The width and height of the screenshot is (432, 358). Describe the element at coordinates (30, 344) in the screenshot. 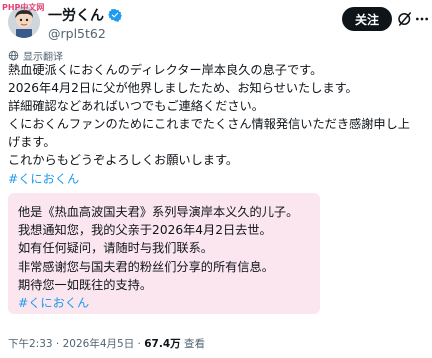

I see `post-time: 下午2:33` at that location.